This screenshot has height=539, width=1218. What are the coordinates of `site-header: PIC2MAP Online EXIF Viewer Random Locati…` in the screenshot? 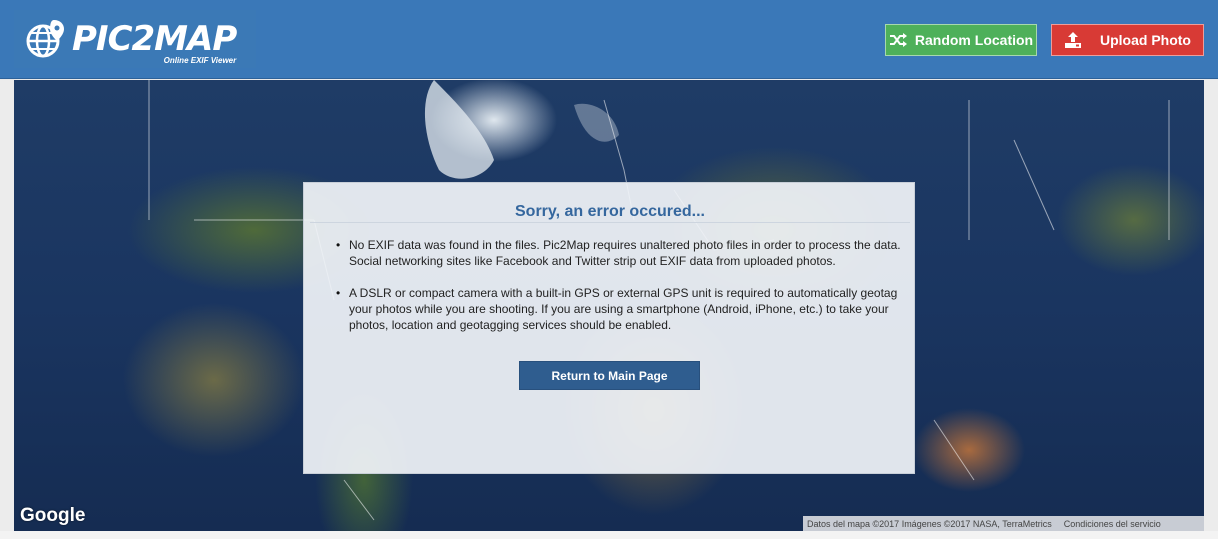 It's located at (609, 39).